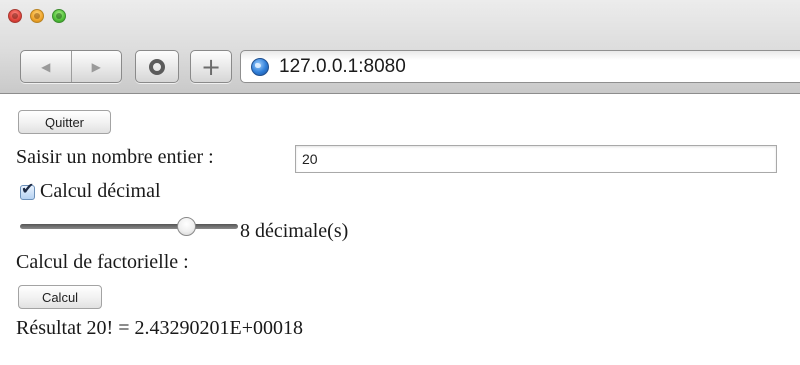 The width and height of the screenshot is (800, 365). What do you see at coordinates (536, 159) in the screenshot?
I see `number-input` at bounding box center [536, 159].